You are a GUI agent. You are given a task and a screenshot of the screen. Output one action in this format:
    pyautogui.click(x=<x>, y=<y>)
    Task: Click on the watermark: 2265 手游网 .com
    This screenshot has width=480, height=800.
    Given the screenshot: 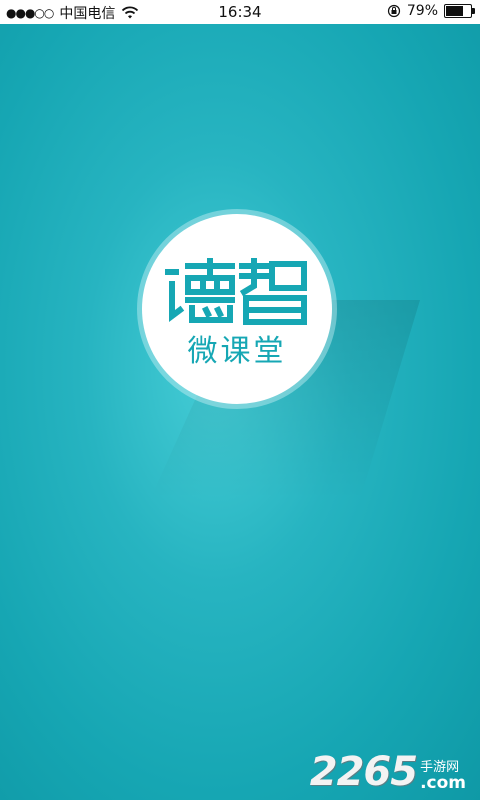 What is the action you would take?
    pyautogui.click(x=388, y=772)
    